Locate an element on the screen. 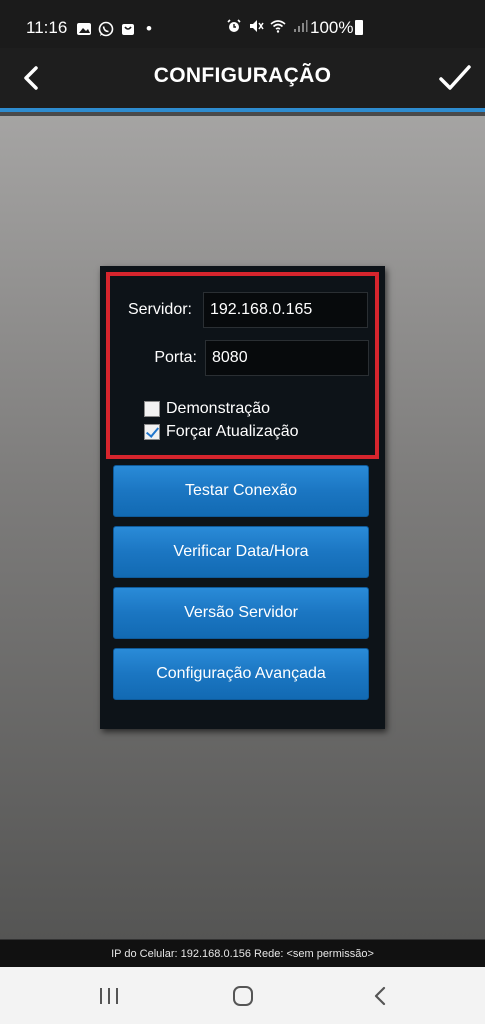  test-connection-button: Testar Conexão is located at coordinates (241, 491).